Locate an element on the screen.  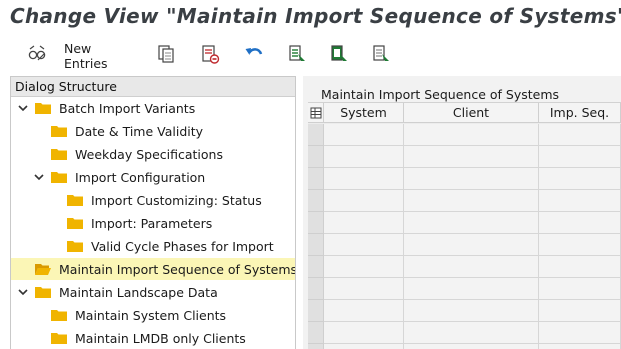
tree-node-maintain-system-clients: Maintain System Clients is located at coordinates (153, 315).